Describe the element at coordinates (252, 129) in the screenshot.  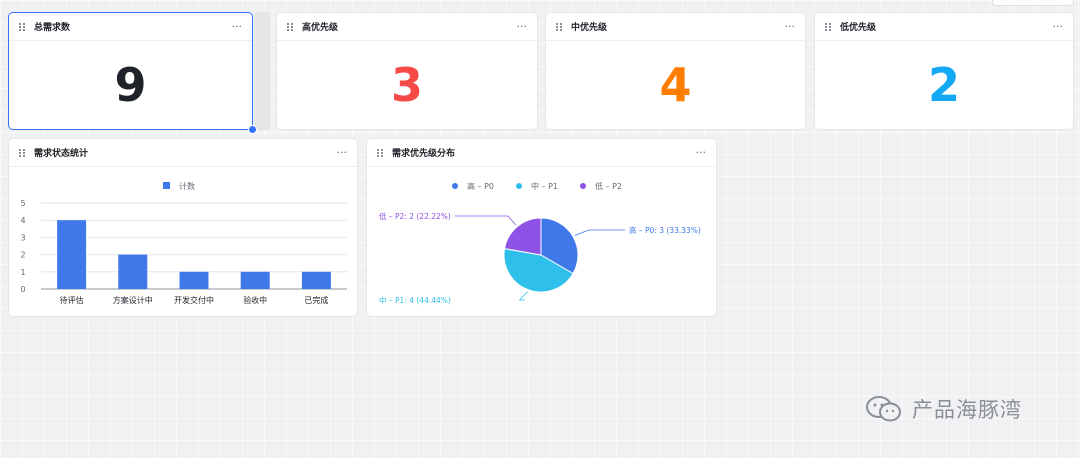
I see `resize-handle` at that location.